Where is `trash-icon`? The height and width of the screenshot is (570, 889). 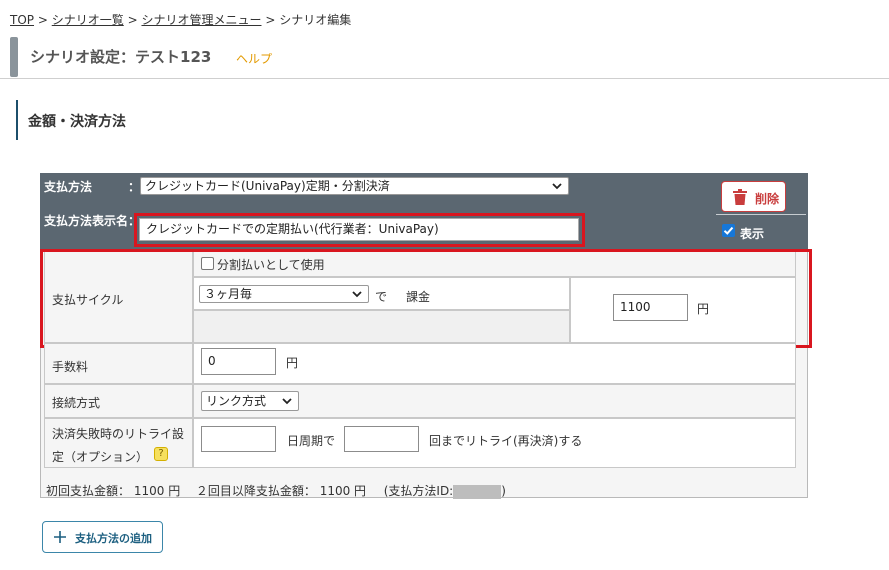
trash-icon is located at coordinates (740, 197).